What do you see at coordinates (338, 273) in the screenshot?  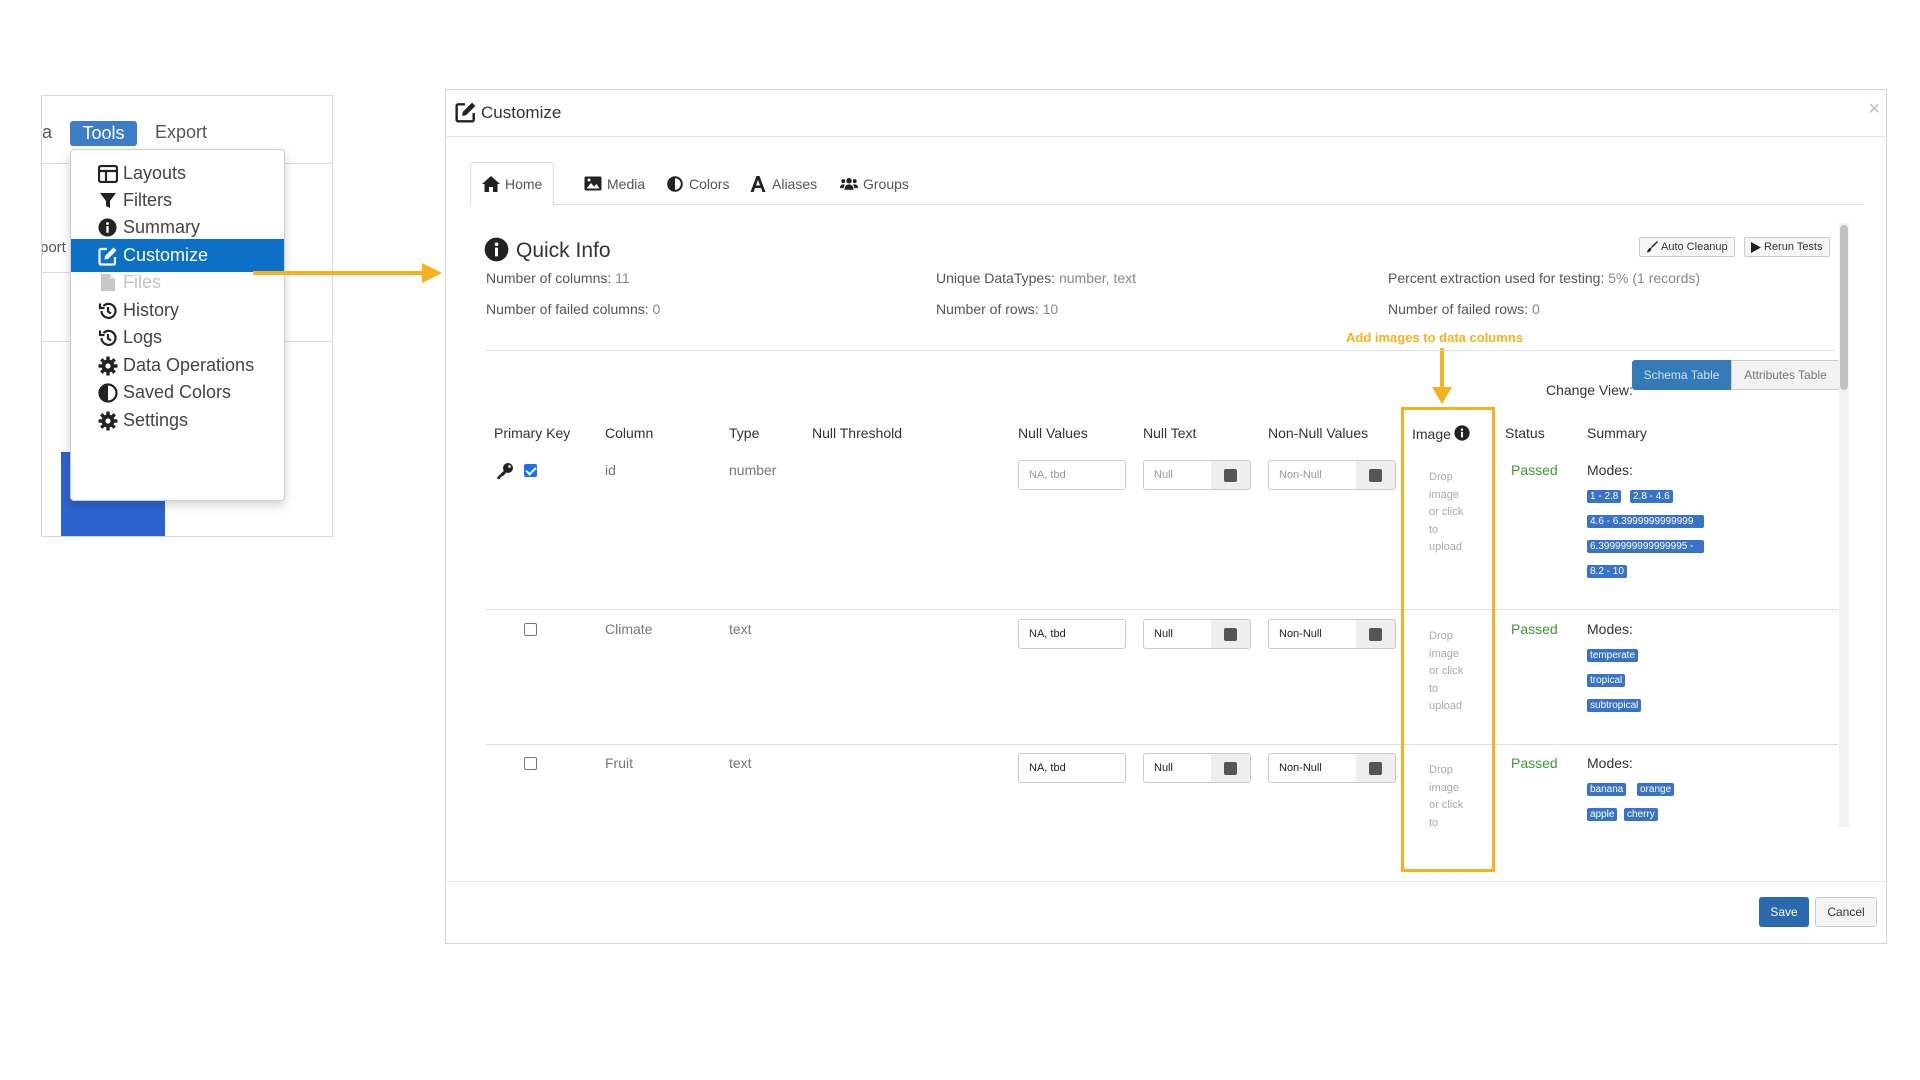 I see `pointer-arrow-line` at bounding box center [338, 273].